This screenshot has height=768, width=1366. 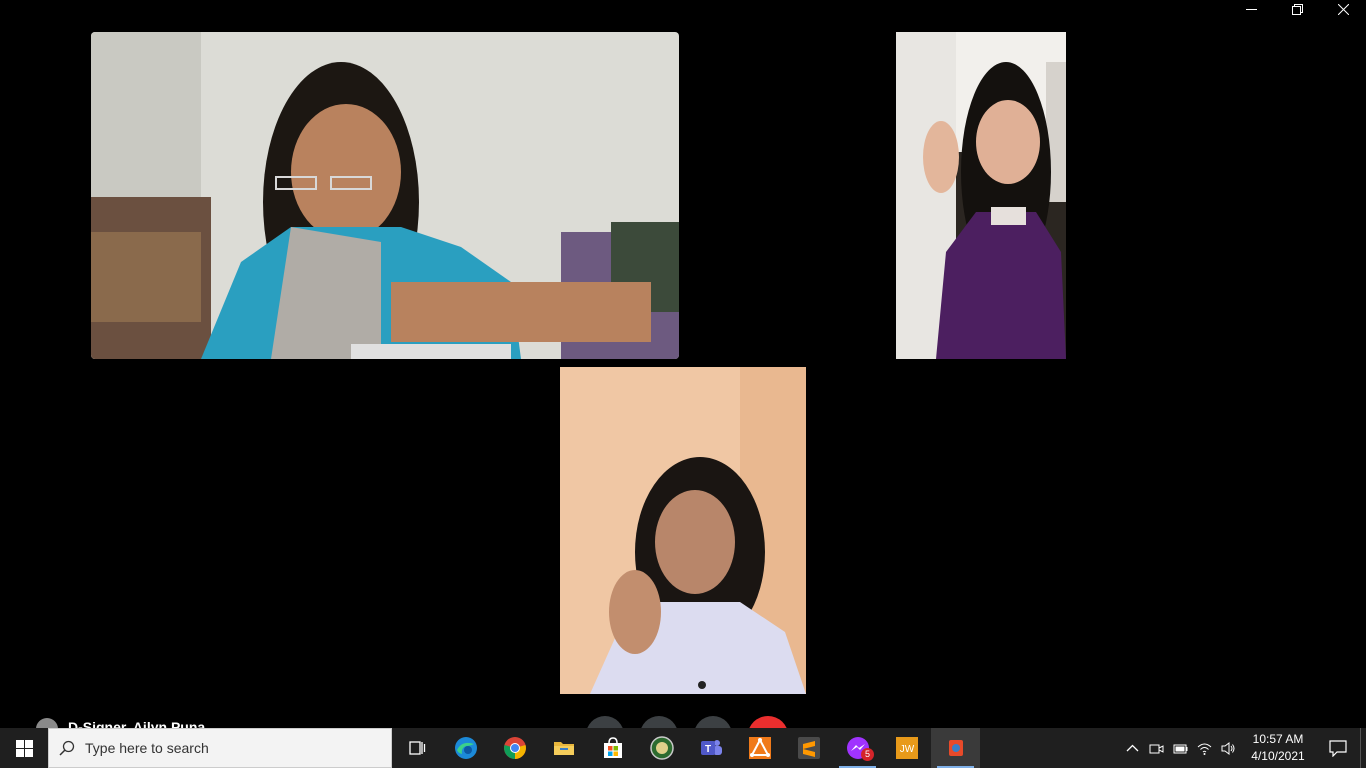 What do you see at coordinates (1363, 748) in the screenshot?
I see `show-desktop-button` at bounding box center [1363, 748].